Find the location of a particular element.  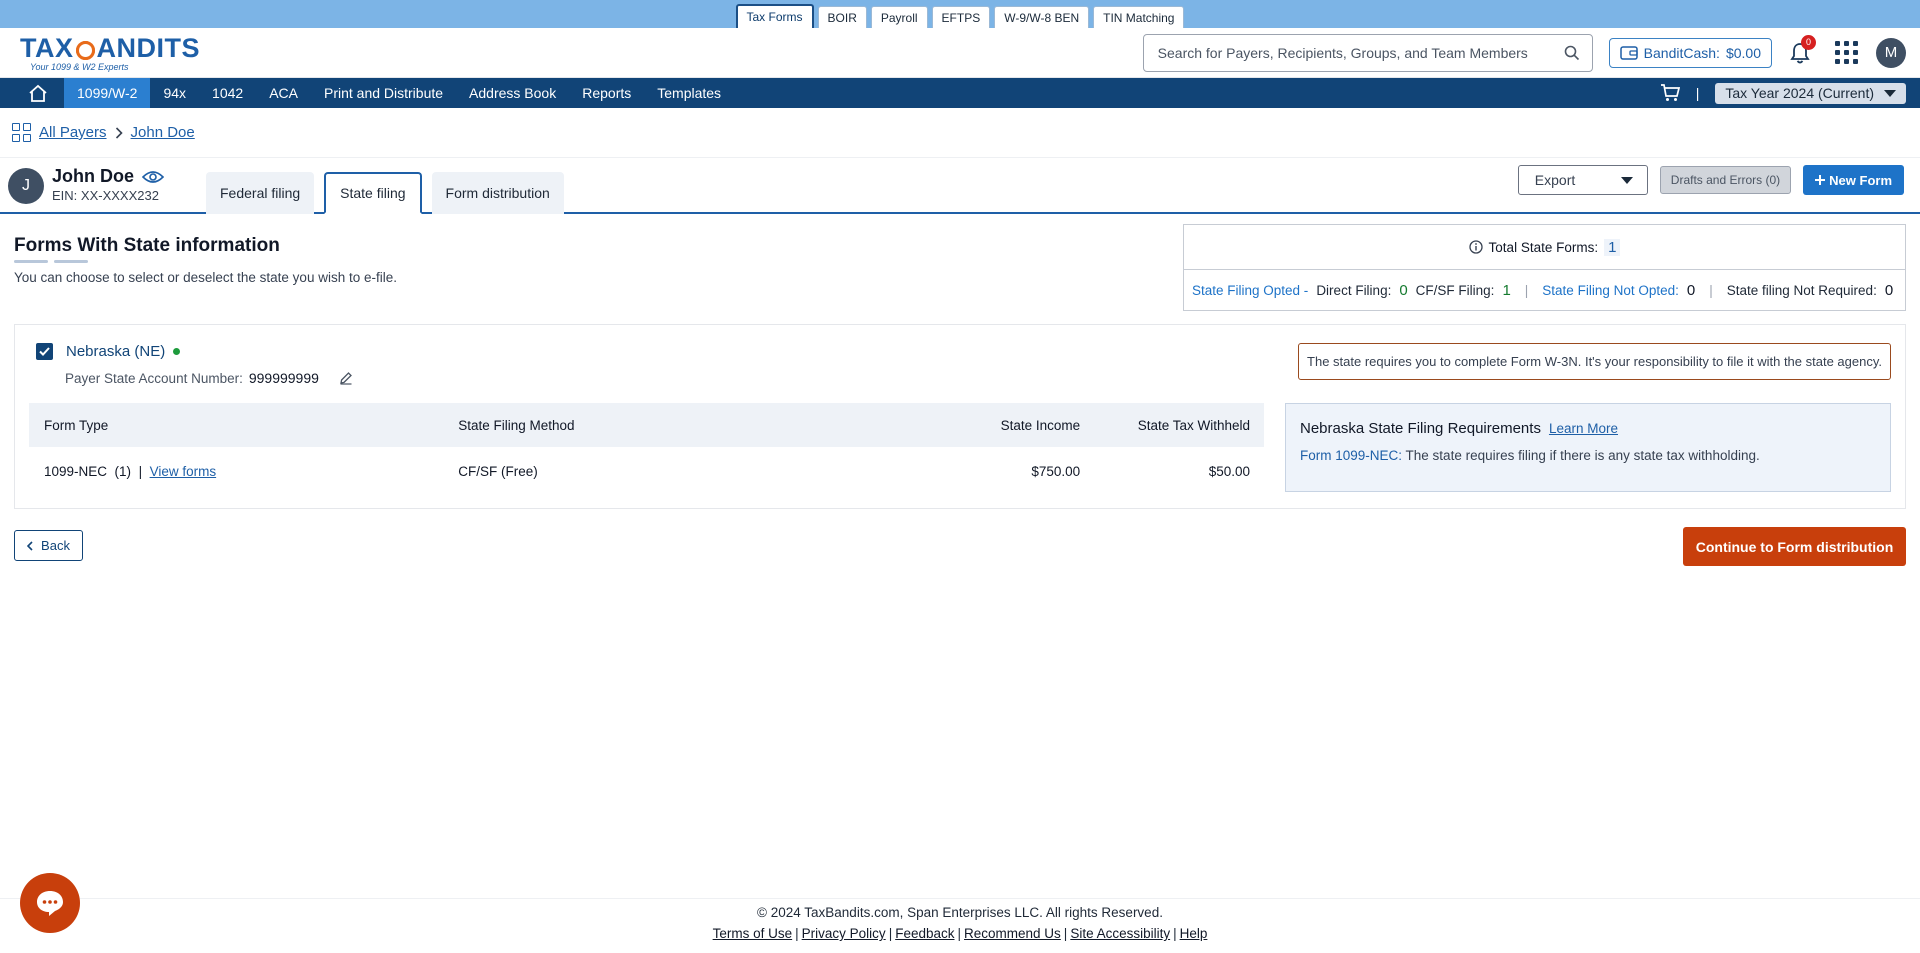

direct-filing-label: Direct Filing: is located at coordinates (1354, 290).